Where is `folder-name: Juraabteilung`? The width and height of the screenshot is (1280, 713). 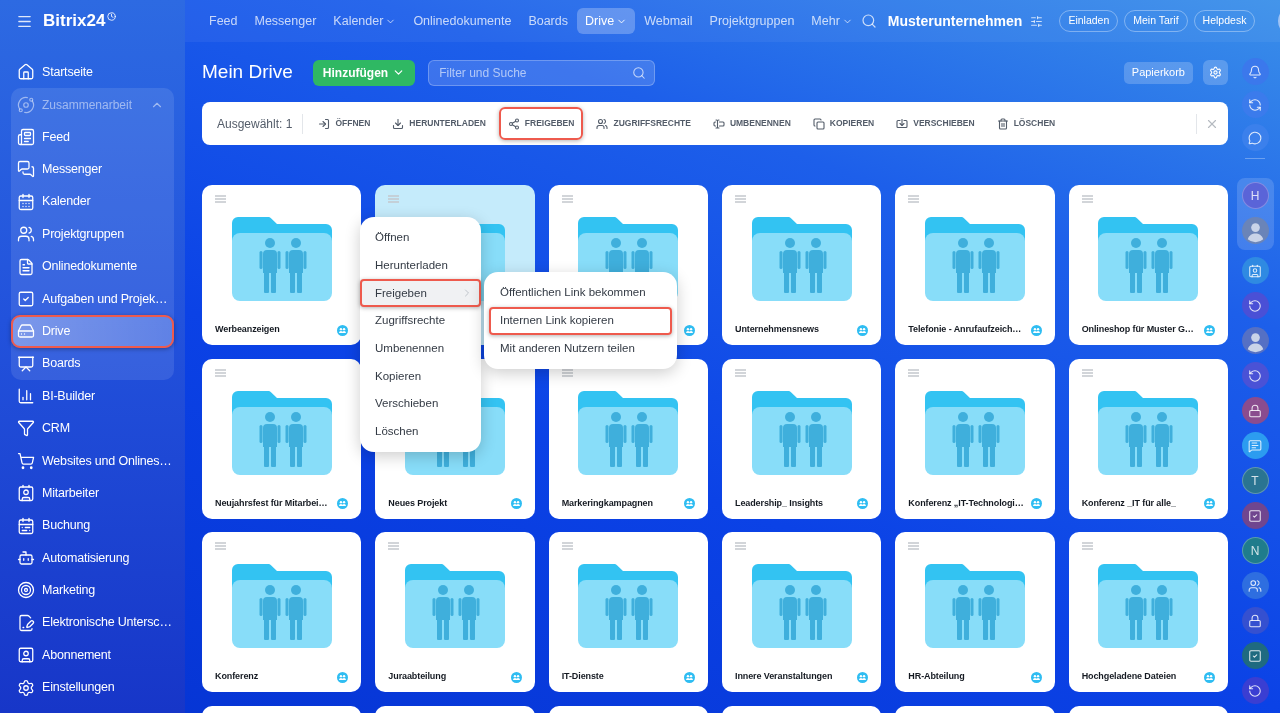 folder-name: Juraabteilung is located at coordinates (417, 677).